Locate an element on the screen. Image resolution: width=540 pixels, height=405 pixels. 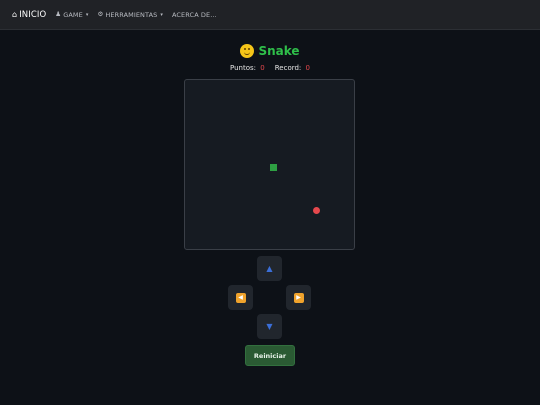
move-down-button: ▼ is located at coordinates (269, 326).